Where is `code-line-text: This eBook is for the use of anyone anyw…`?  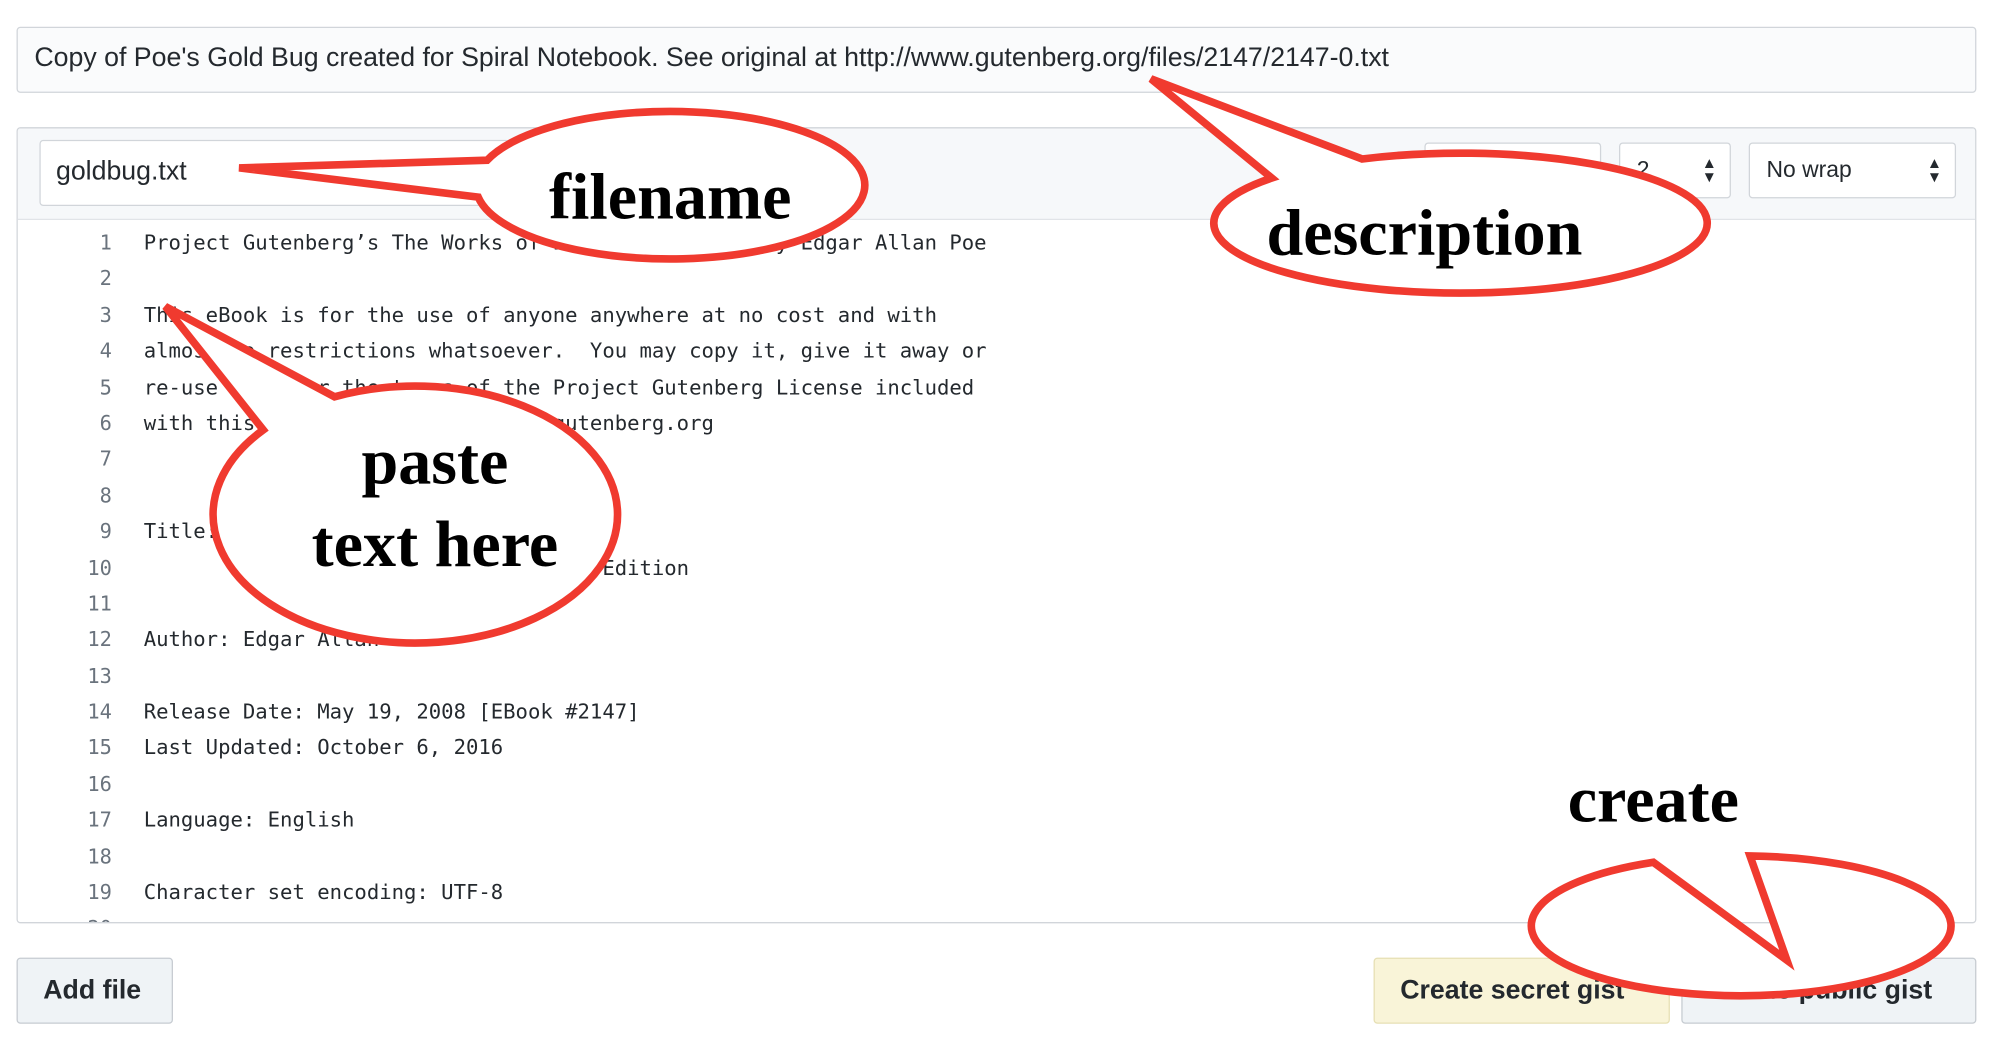 code-line-text: This eBook is for the use of anyone anyw… is located at coordinates (540, 314).